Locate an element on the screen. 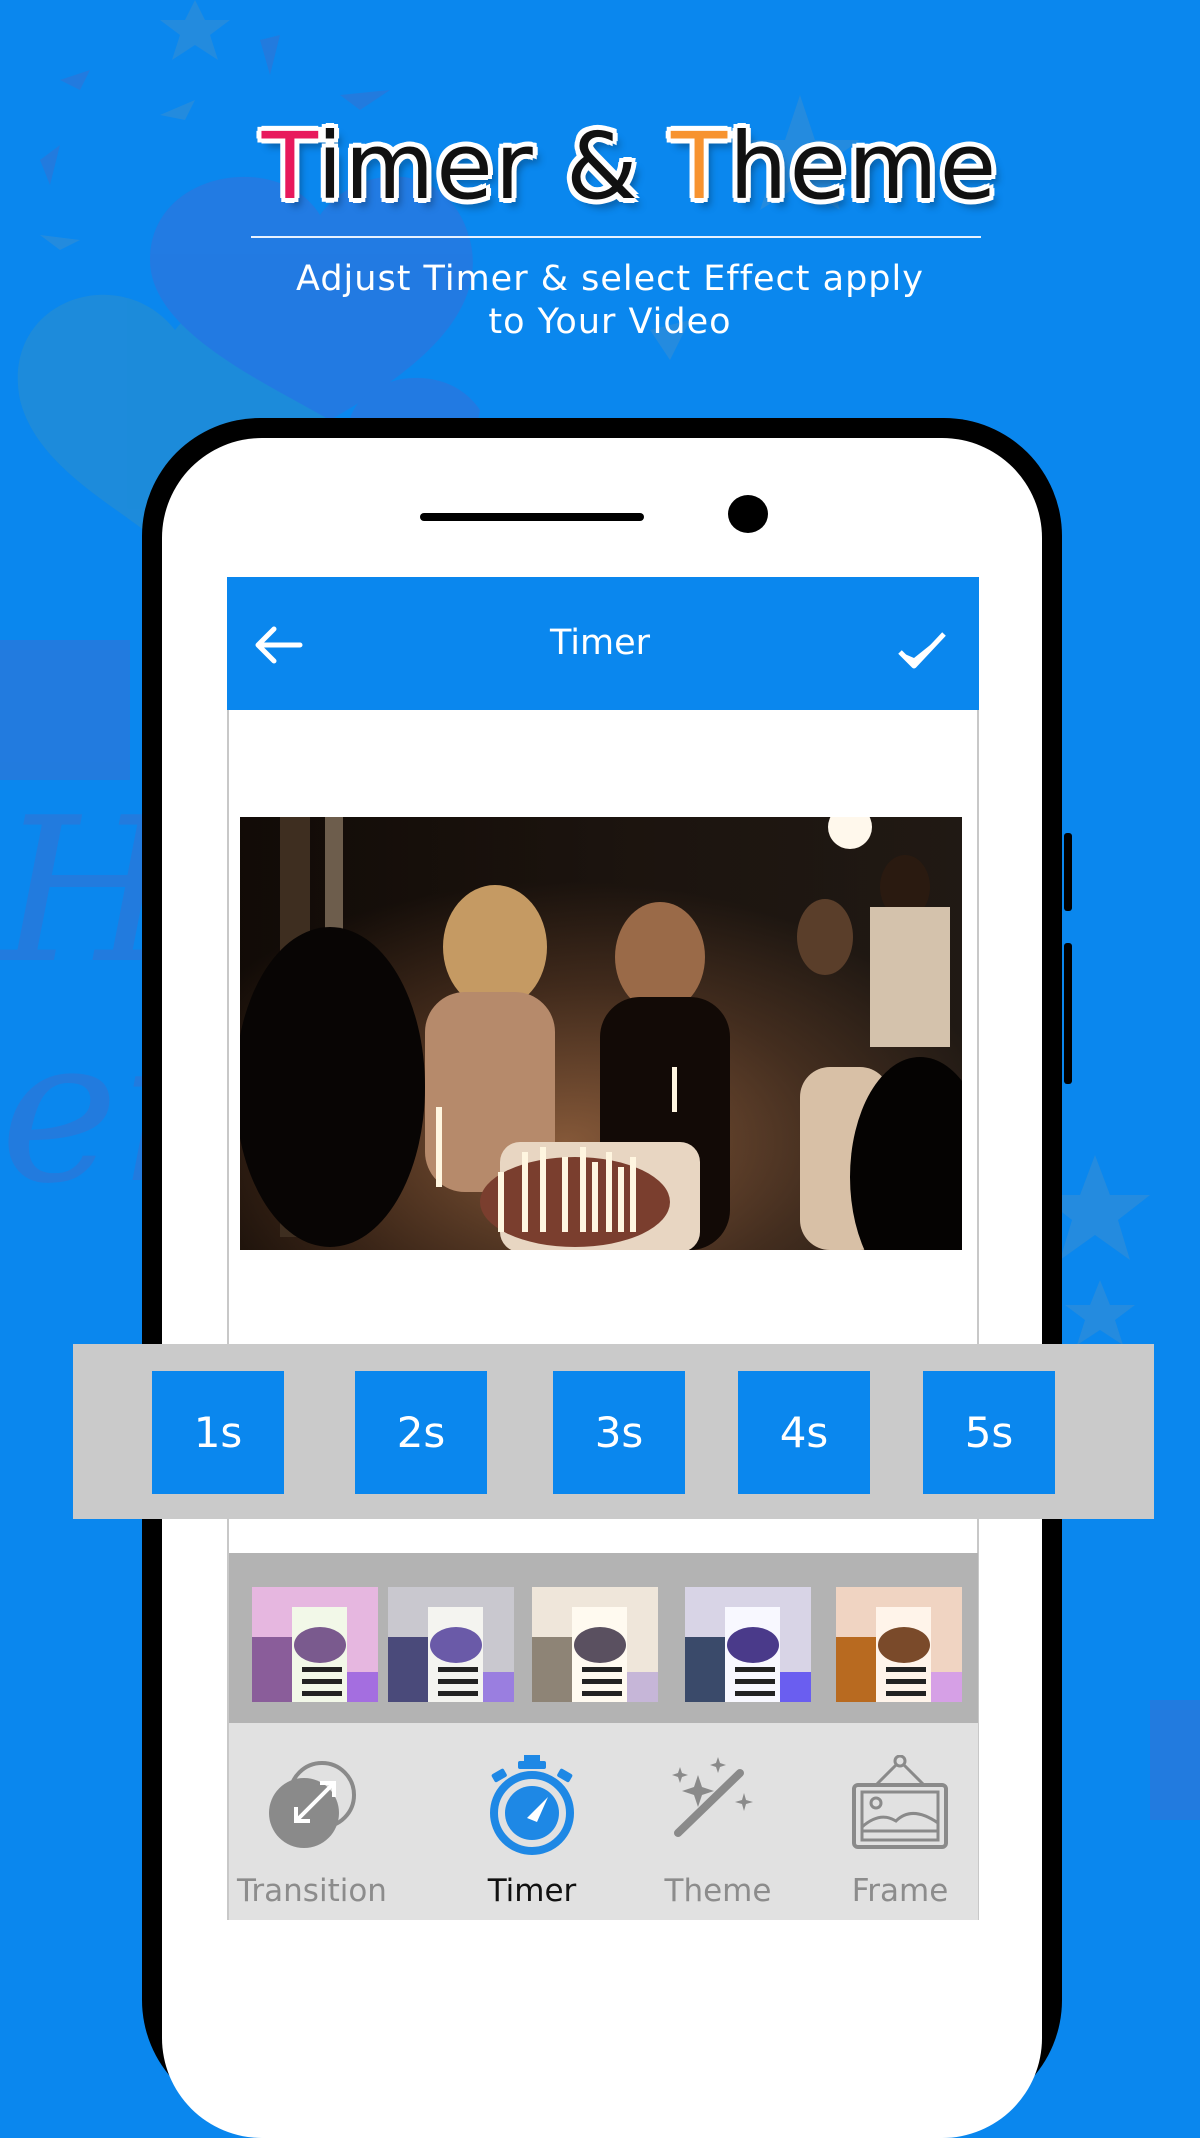 This screenshot has width=1200, height=2138. nav-item-frame: Frame is located at coordinates (900, 1827).